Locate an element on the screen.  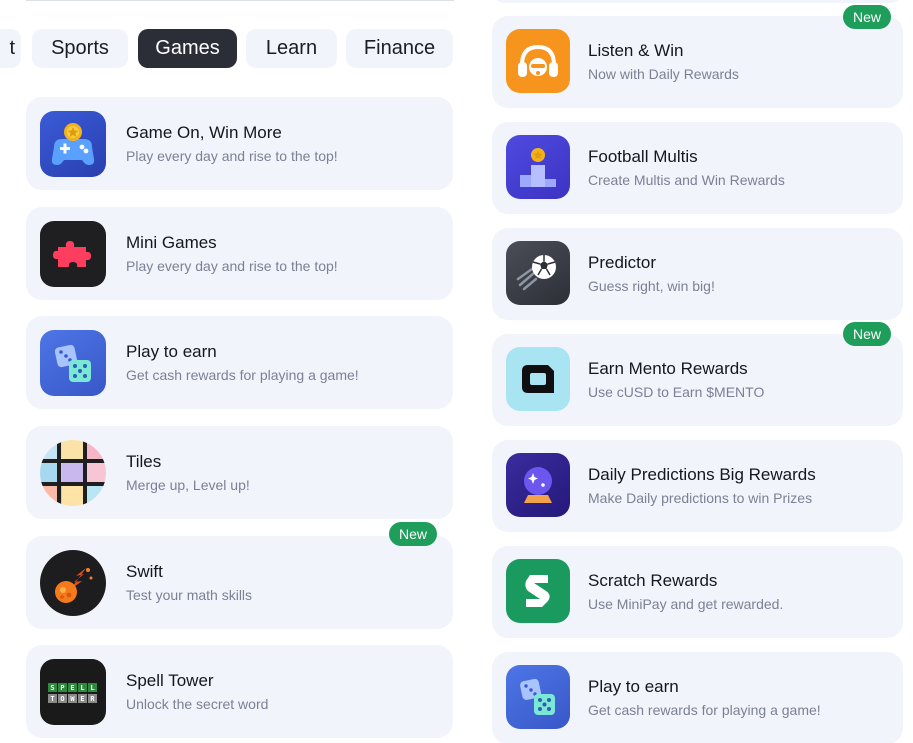
app-subtitle: Create Multis and Win Rewards is located at coordinates (686, 180).